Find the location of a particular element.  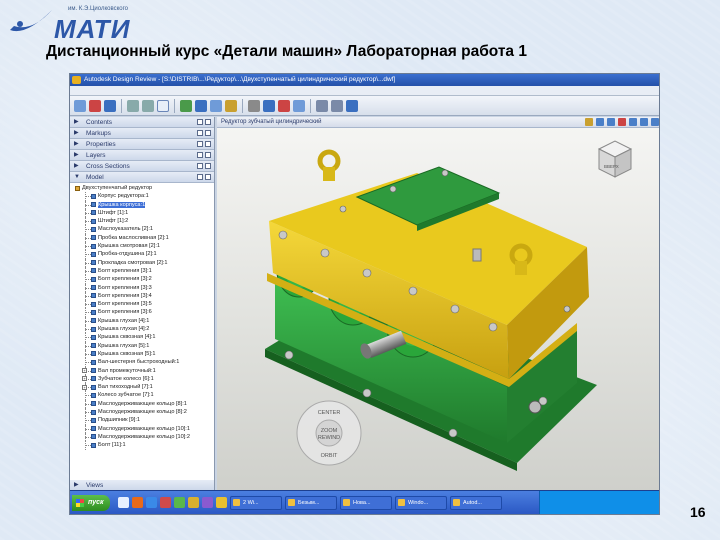

tree-item: + Вал промежуточный:1 is located at coordinates (143, 370).